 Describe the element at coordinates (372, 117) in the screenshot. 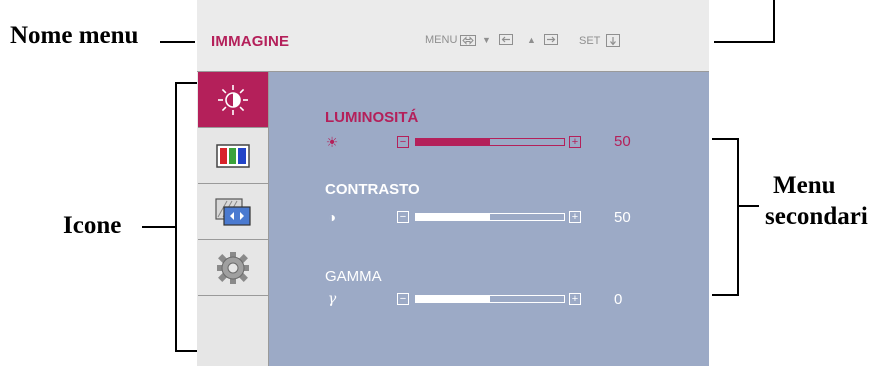

I see `item-label-brightness: LUMINOSITÁ` at that location.